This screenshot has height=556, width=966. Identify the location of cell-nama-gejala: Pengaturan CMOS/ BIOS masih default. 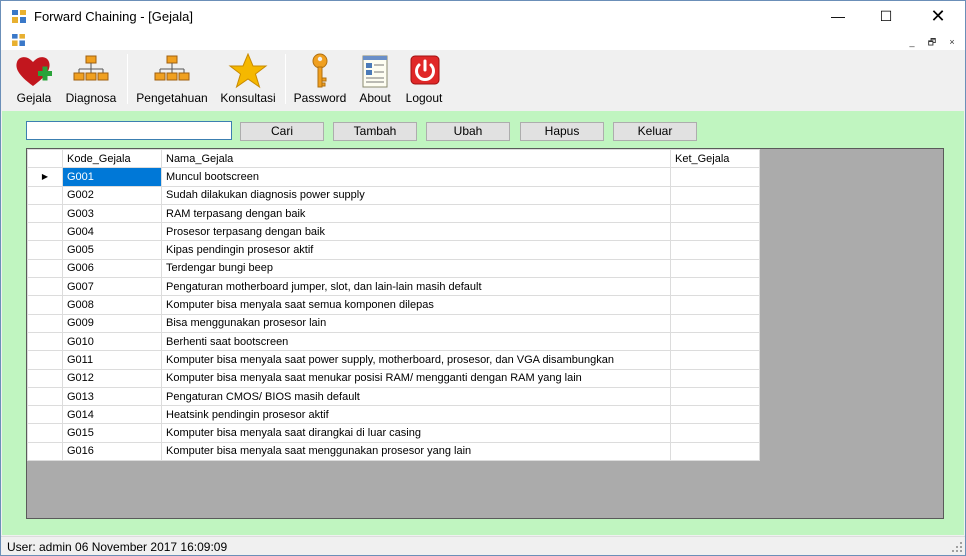
(416, 396).